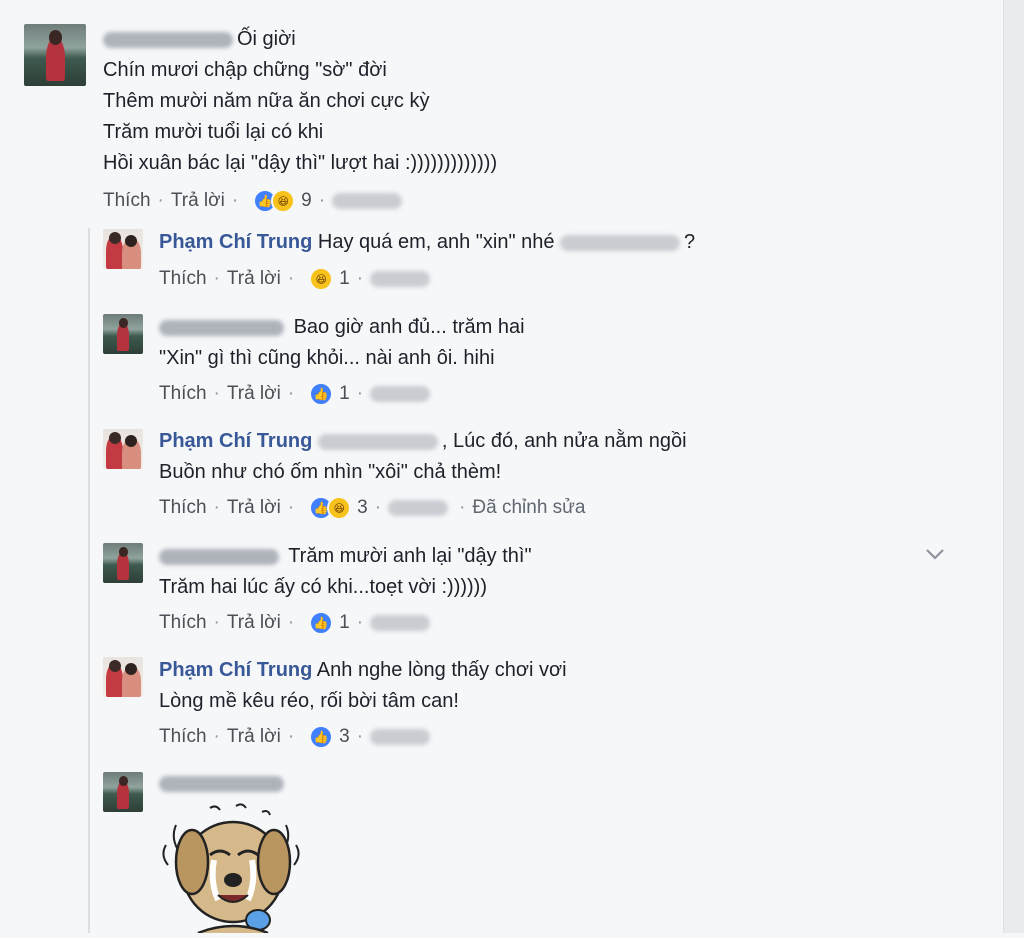 The width and height of the screenshot is (1024, 938). I want to click on chevron-down-icon, so click(935, 554).